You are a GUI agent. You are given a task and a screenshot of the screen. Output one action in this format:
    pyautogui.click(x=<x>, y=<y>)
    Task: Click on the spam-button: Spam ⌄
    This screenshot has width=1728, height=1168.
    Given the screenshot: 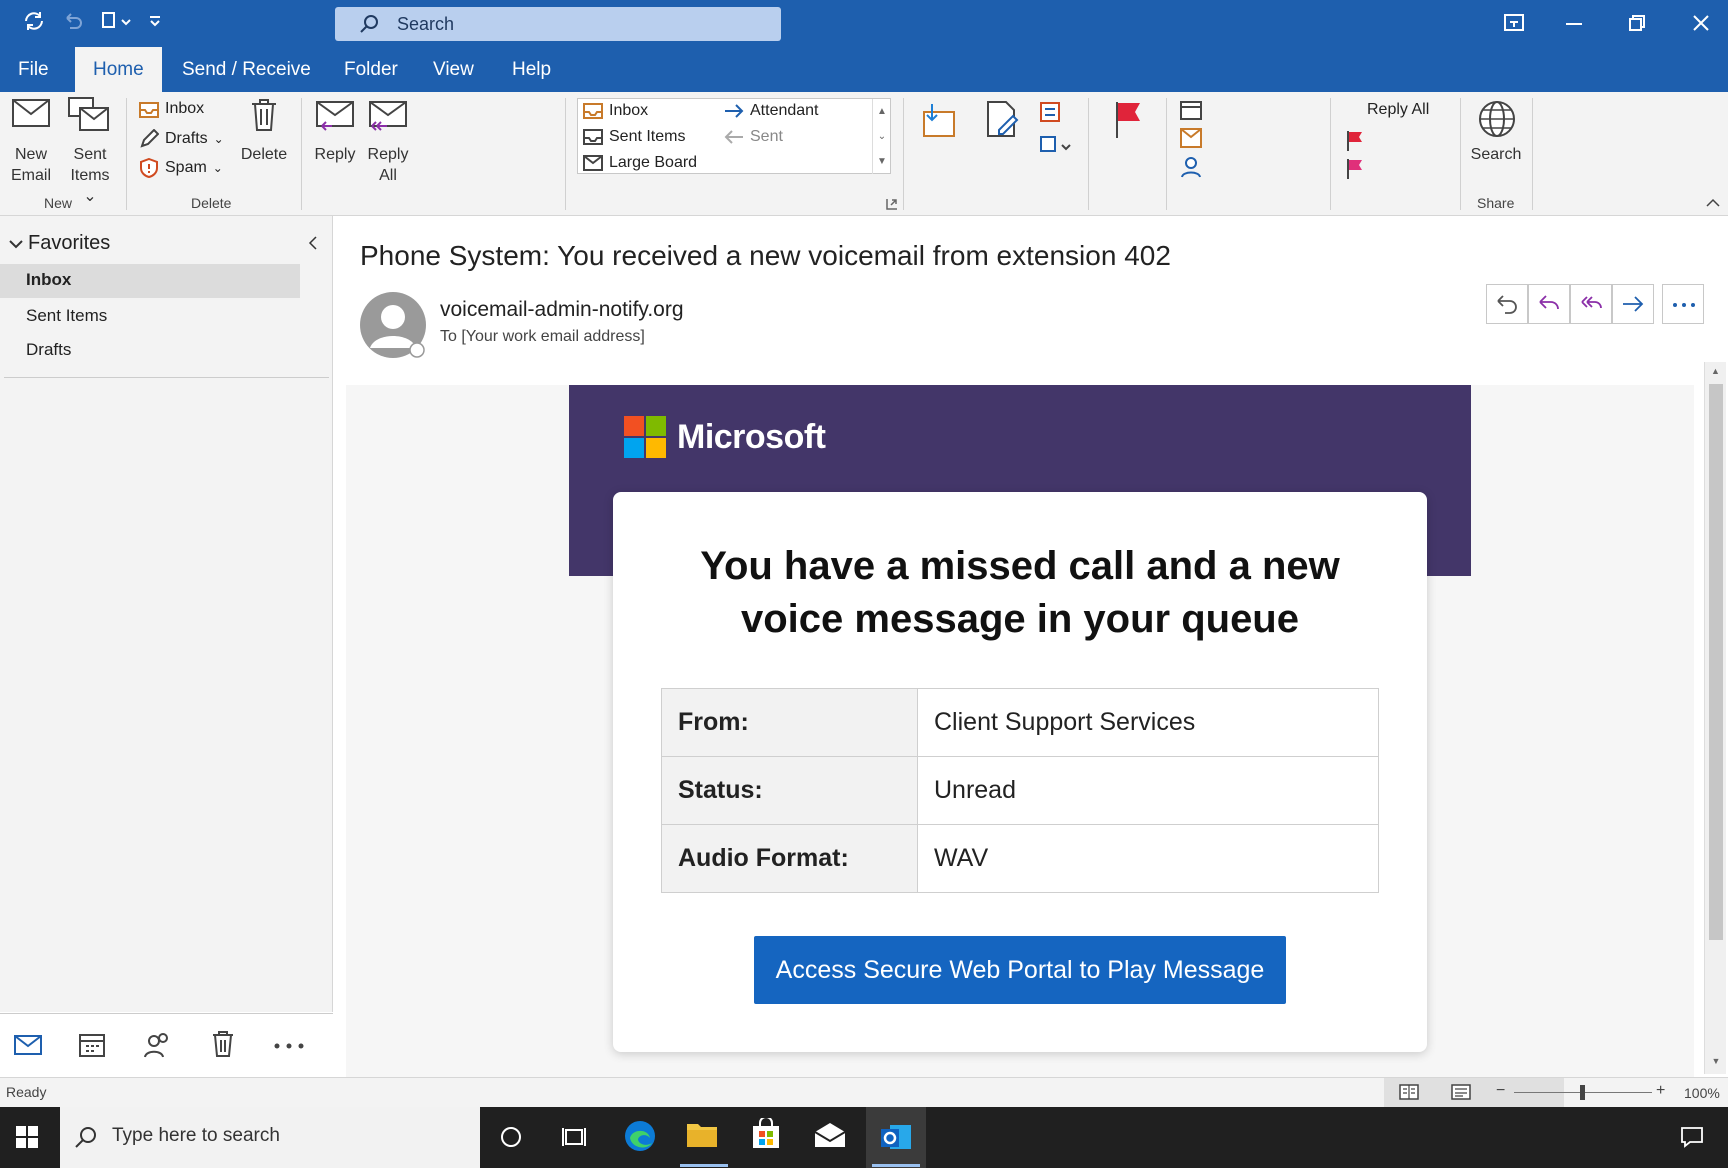 What is the action you would take?
    pyautogui.click(x=181, y=168)
    